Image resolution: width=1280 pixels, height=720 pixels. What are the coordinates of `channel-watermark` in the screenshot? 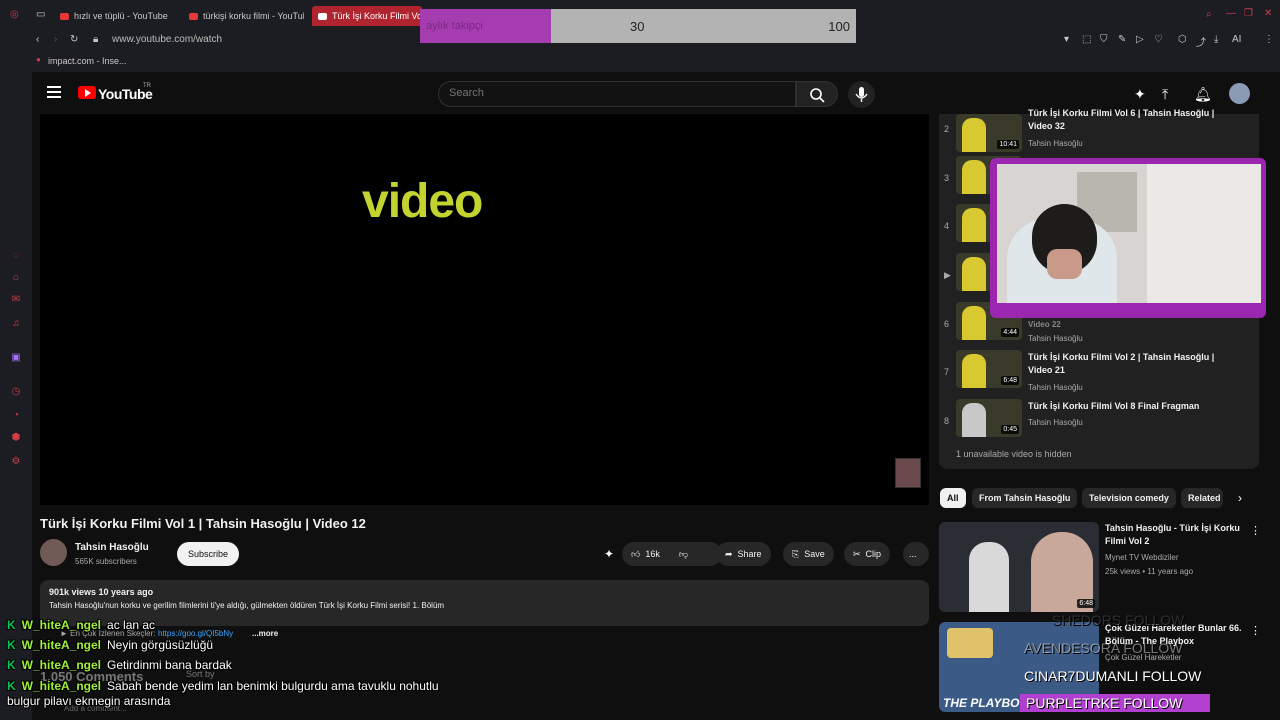 It's located at (908, 473).